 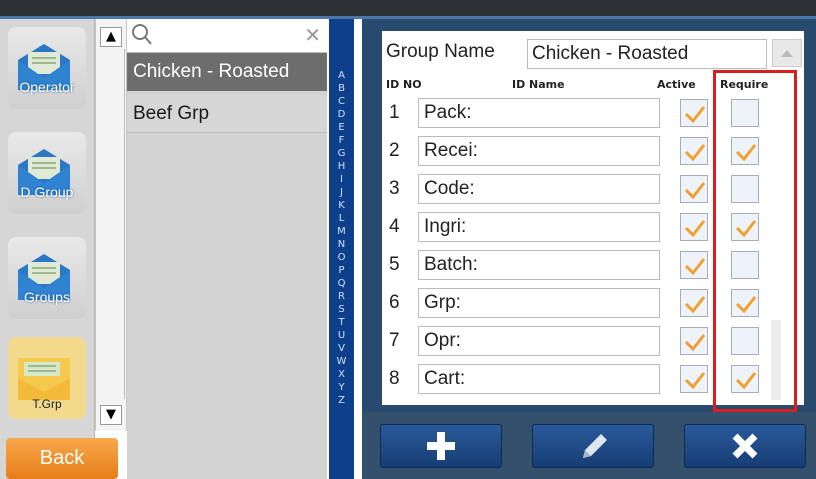 I want to click on nav-id-group-label: D Group, so click(x=47, y=192).